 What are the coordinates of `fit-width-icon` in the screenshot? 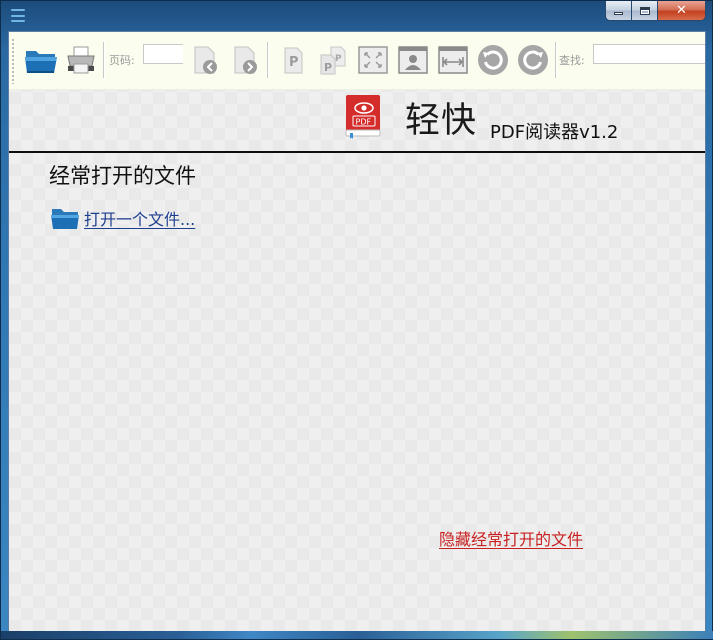 It's located at (453, 60).